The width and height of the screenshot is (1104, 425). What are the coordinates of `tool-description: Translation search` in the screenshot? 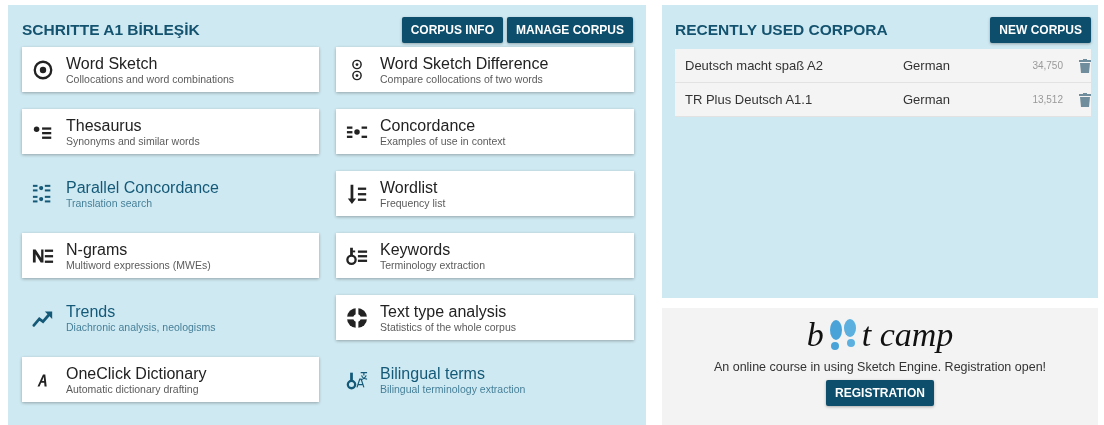 It's located at (109, 202).